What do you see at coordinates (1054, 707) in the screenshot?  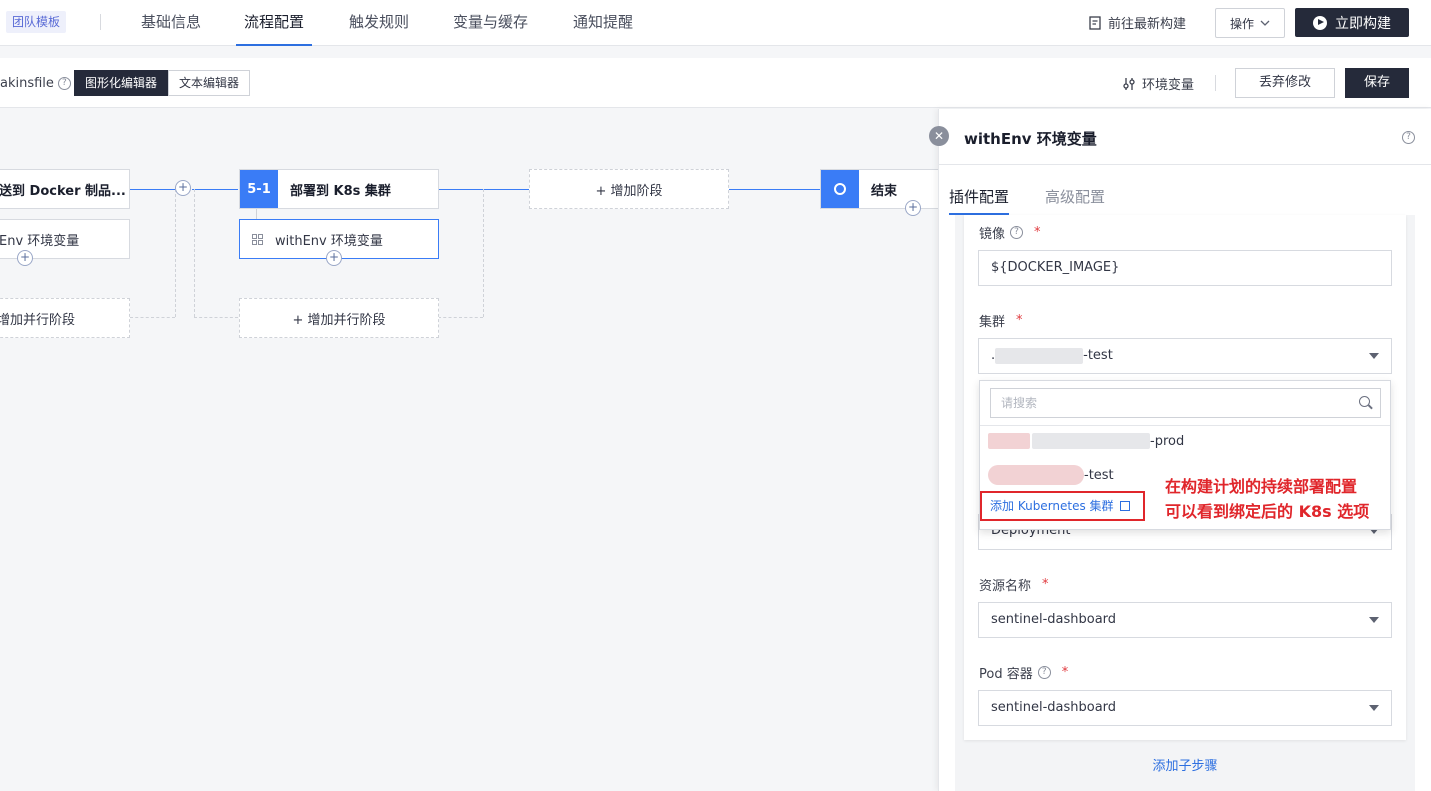 I see `pod-container-value: sentinel-dashboard` at bounding box center [1054, 707].